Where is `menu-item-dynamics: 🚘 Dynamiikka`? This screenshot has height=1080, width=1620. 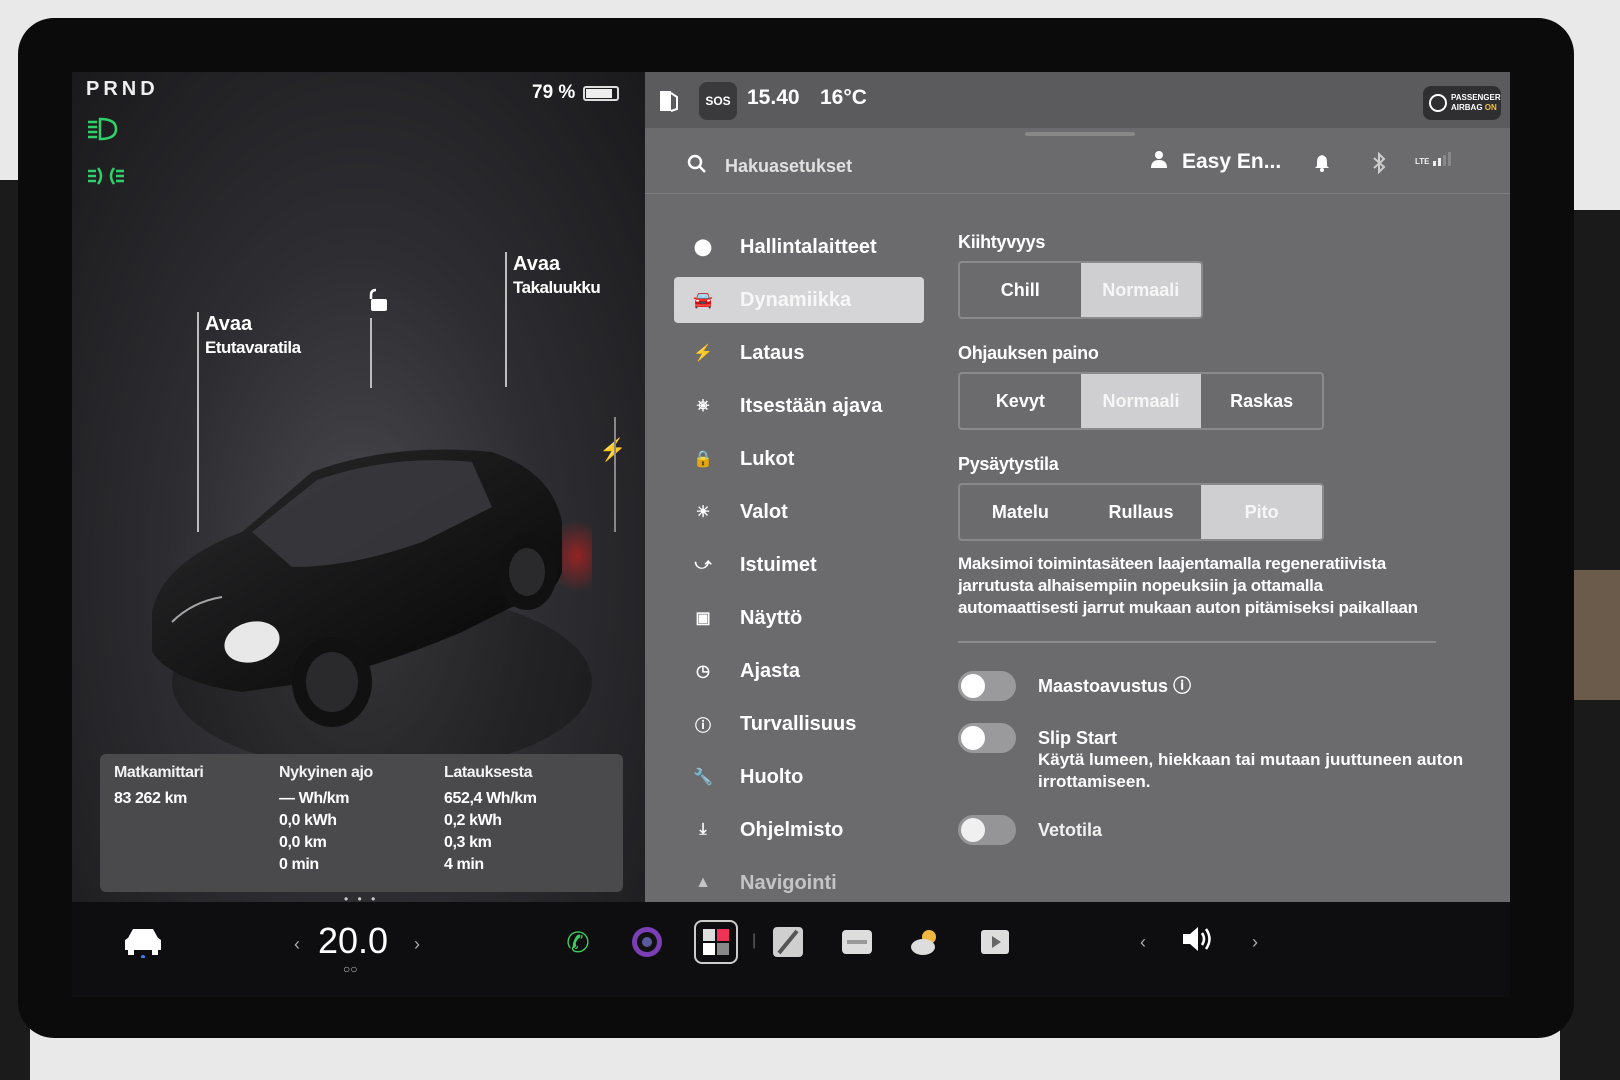
menu-item-dynamics: 🚘 Dynamiikka is located at coordinates (799, 300).